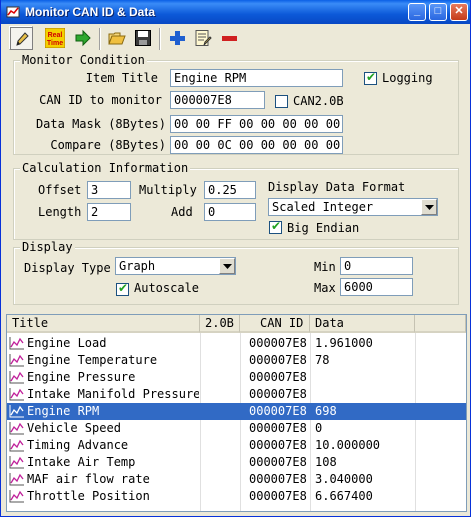 The width and height of the screenshot is (471, 517). I want to click on open-button, so click(117, 38).